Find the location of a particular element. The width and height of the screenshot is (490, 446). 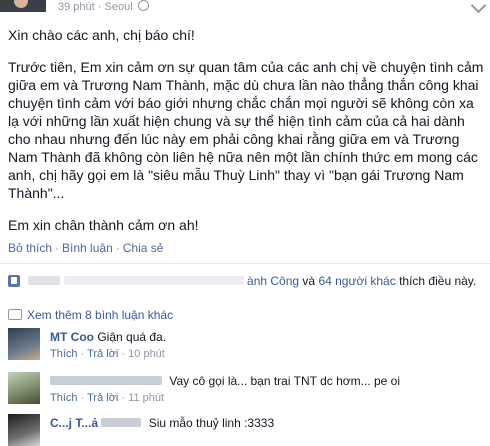

comment-line: MT Coo Giận quá đa. is located at coordinates (108, 337).